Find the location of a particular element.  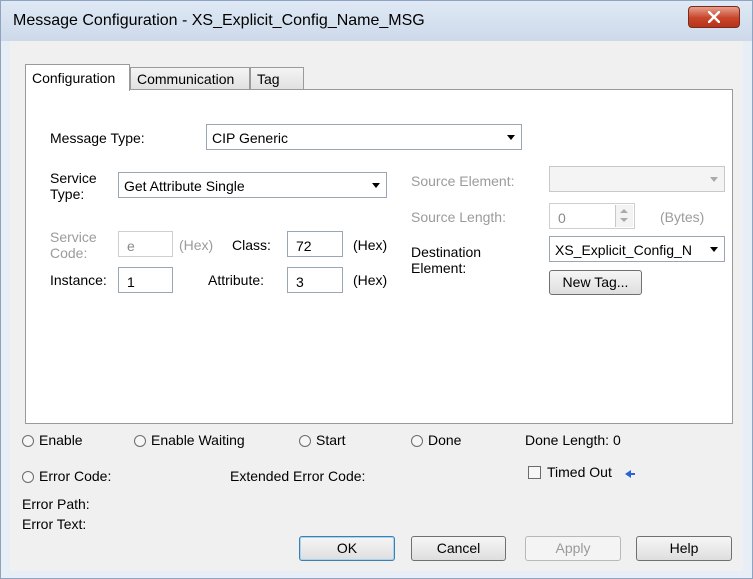

service-code-unit: (Hex) is located at coordinates (196, 245).